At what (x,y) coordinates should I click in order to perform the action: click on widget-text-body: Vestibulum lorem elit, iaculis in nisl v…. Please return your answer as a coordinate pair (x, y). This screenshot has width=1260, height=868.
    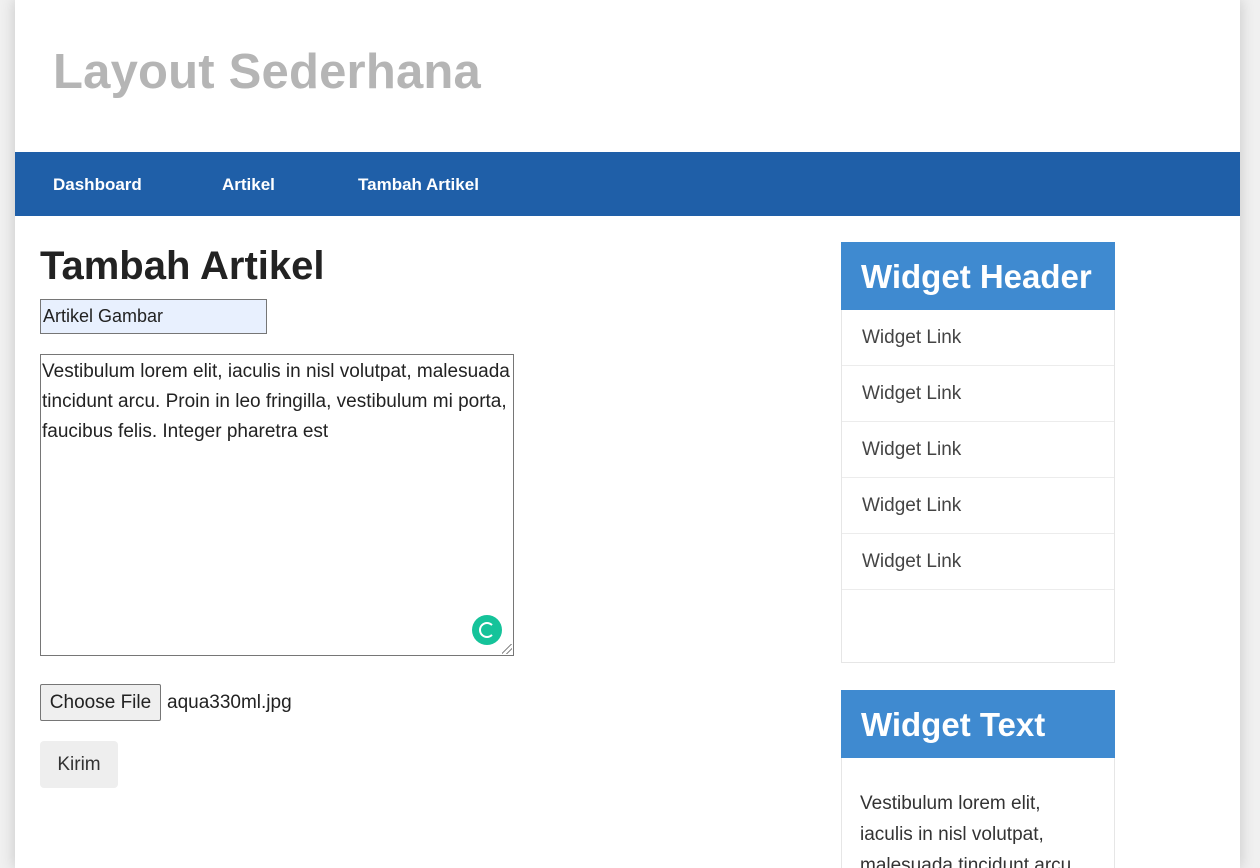
    Looking at the image, I should click on (968, 830).